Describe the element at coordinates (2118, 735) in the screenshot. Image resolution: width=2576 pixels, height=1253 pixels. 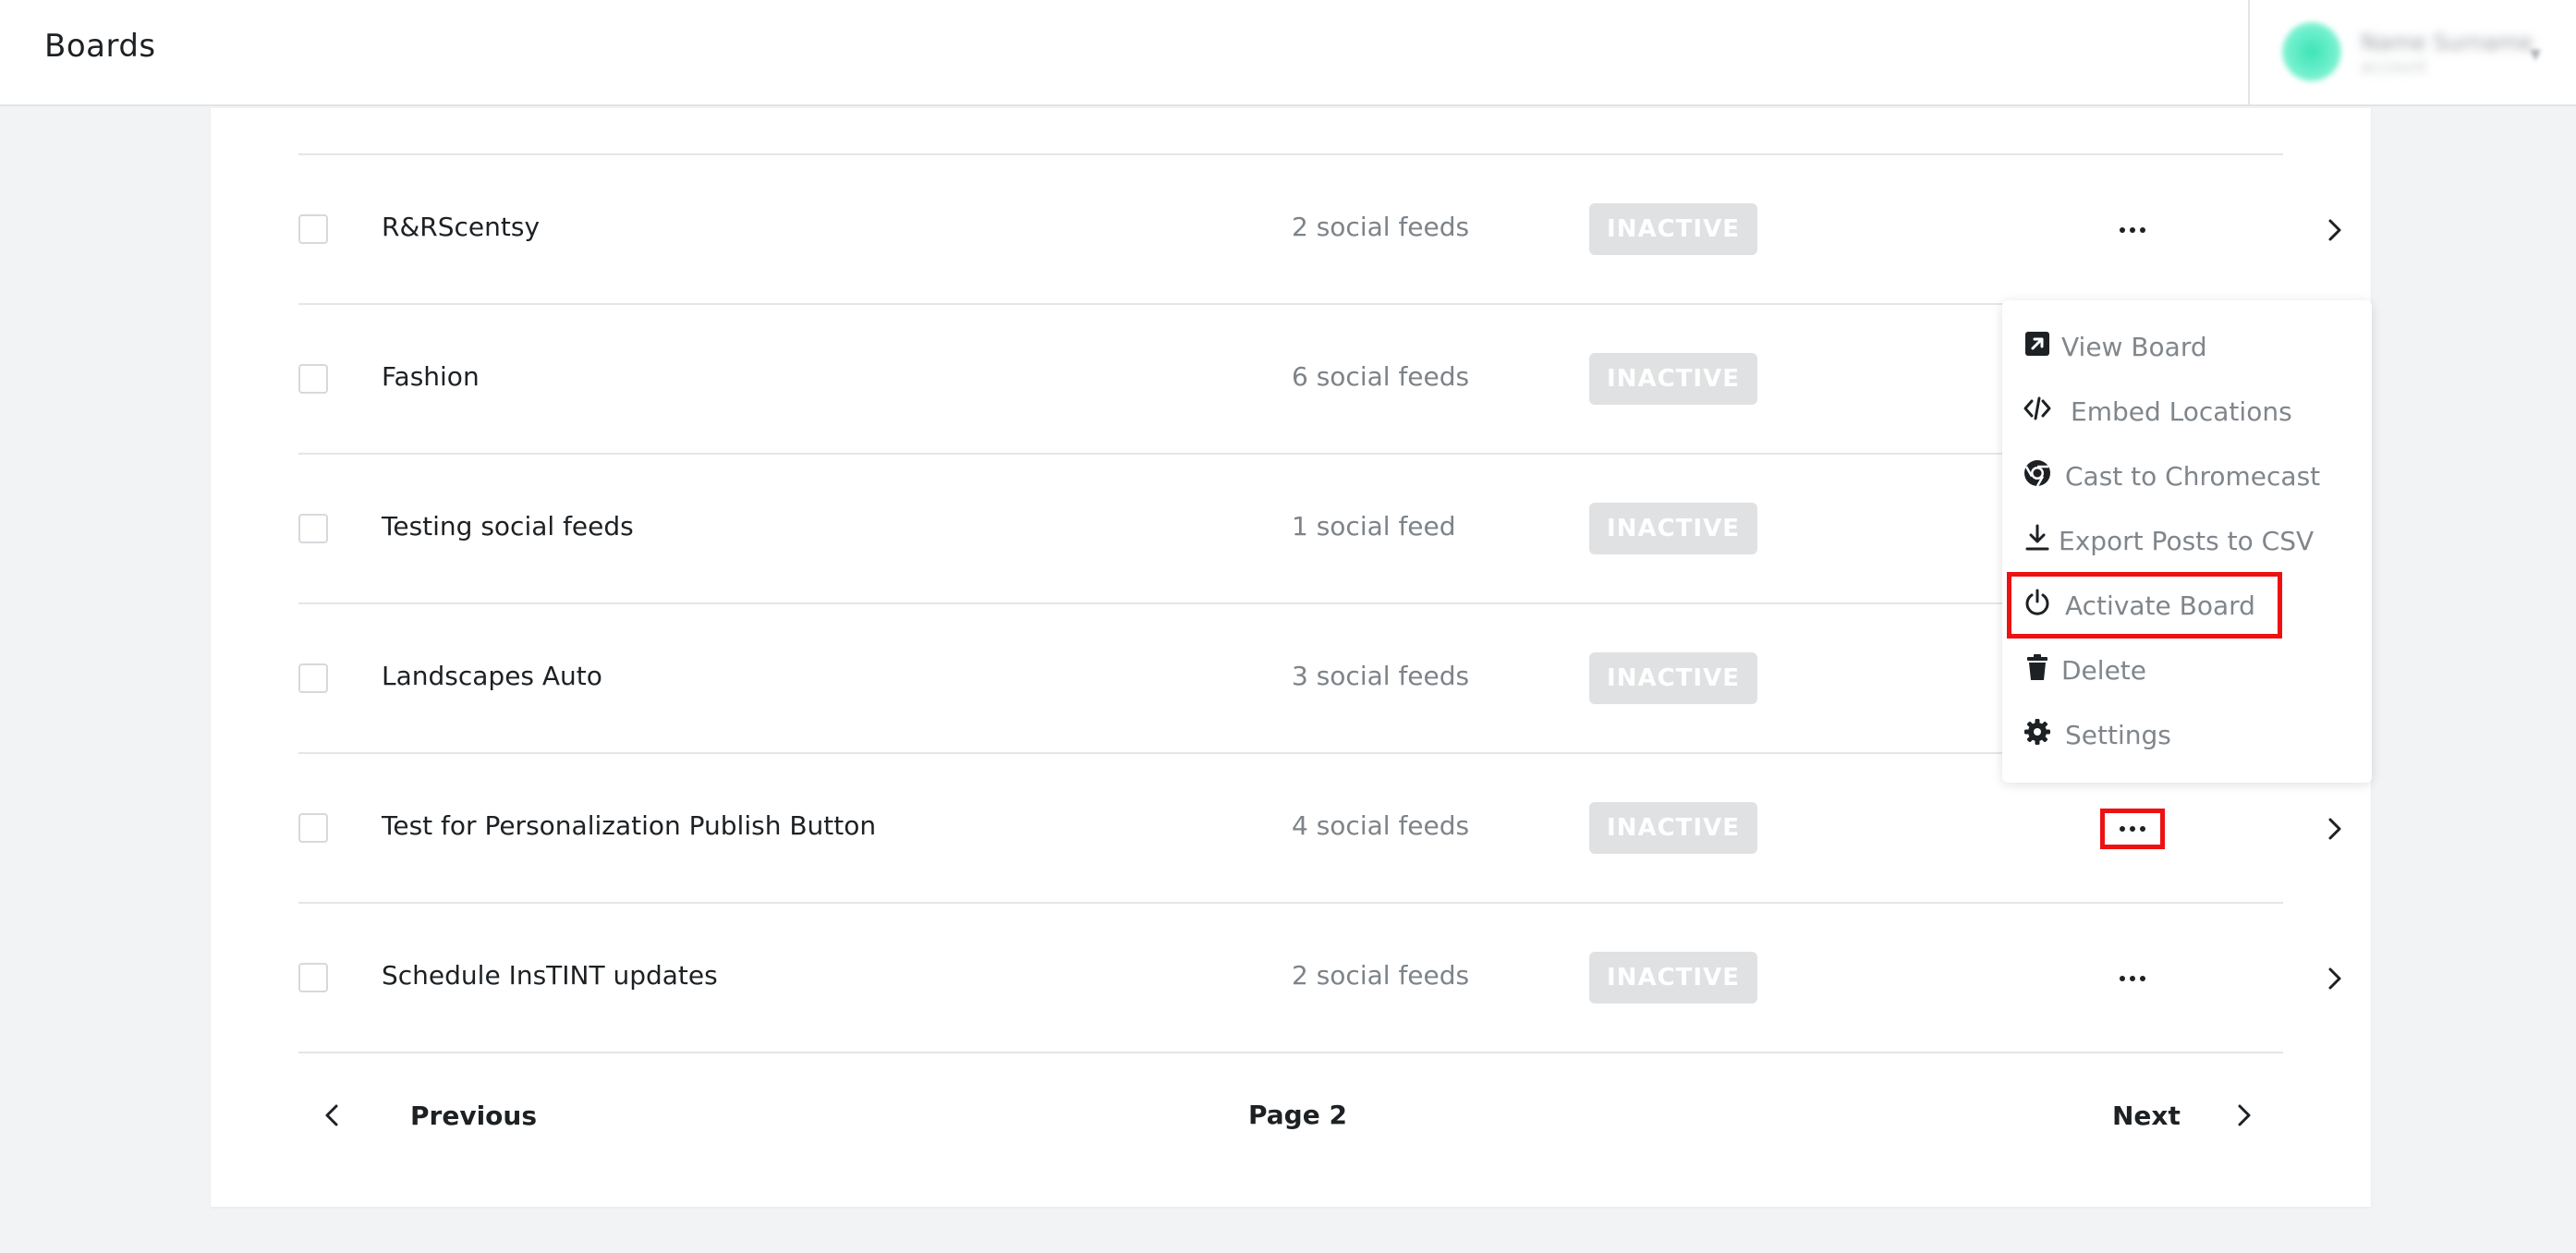
I see `menu-item-label: Settings` at that location.